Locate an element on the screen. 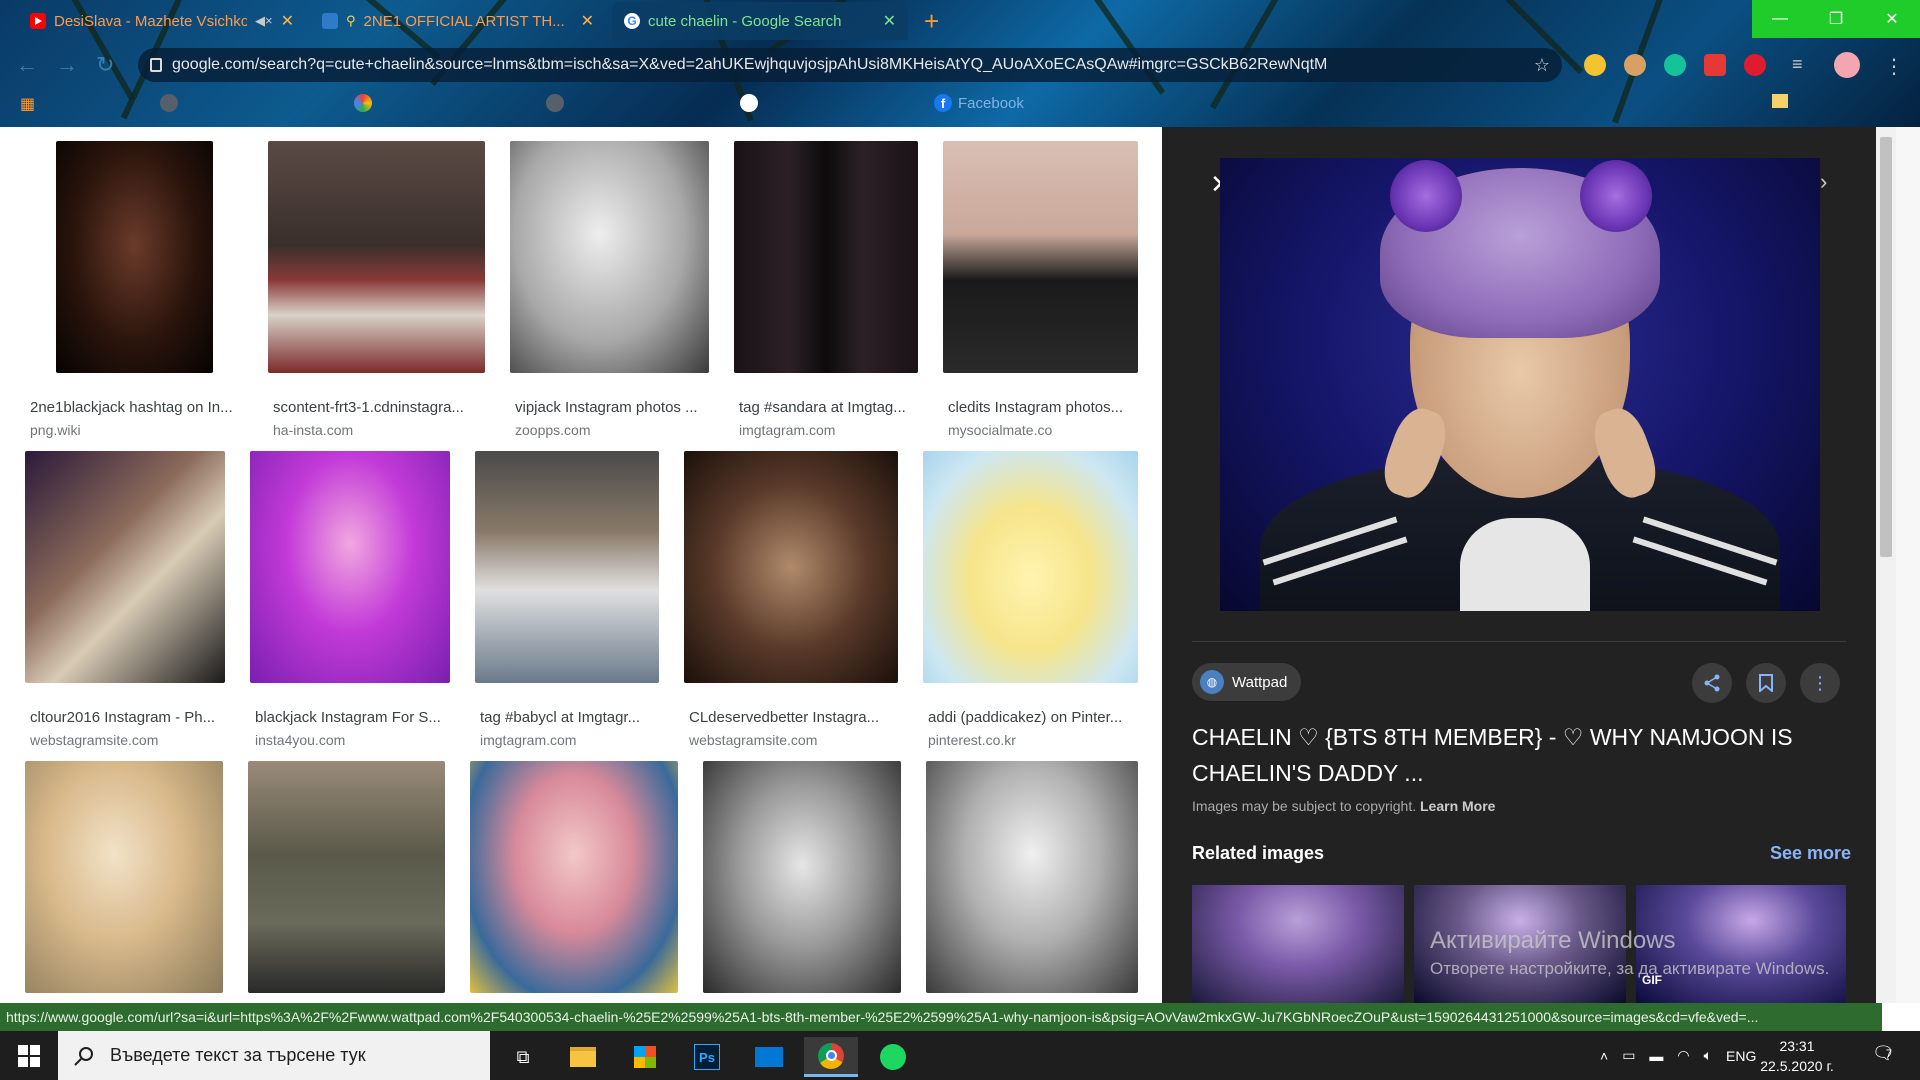  source-chip: ◍ Wattpad is located at coordinates (1247, 682).